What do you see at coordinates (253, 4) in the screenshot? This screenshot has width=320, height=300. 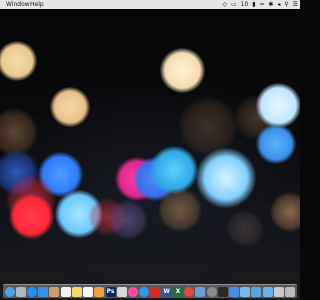 I see `battery-icon: ▮` at bounding box center [253, 4].